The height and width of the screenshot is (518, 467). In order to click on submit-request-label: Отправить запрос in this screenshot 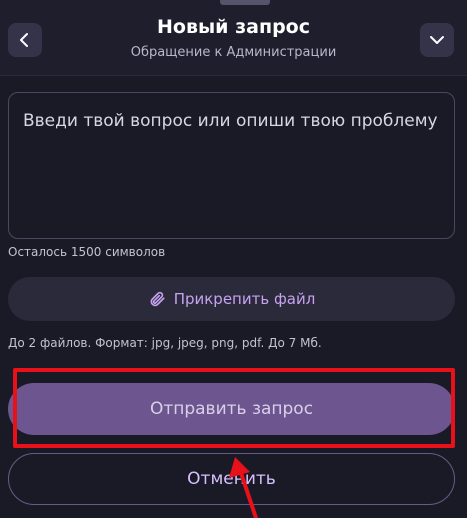, I will do `click(231, 409)`.